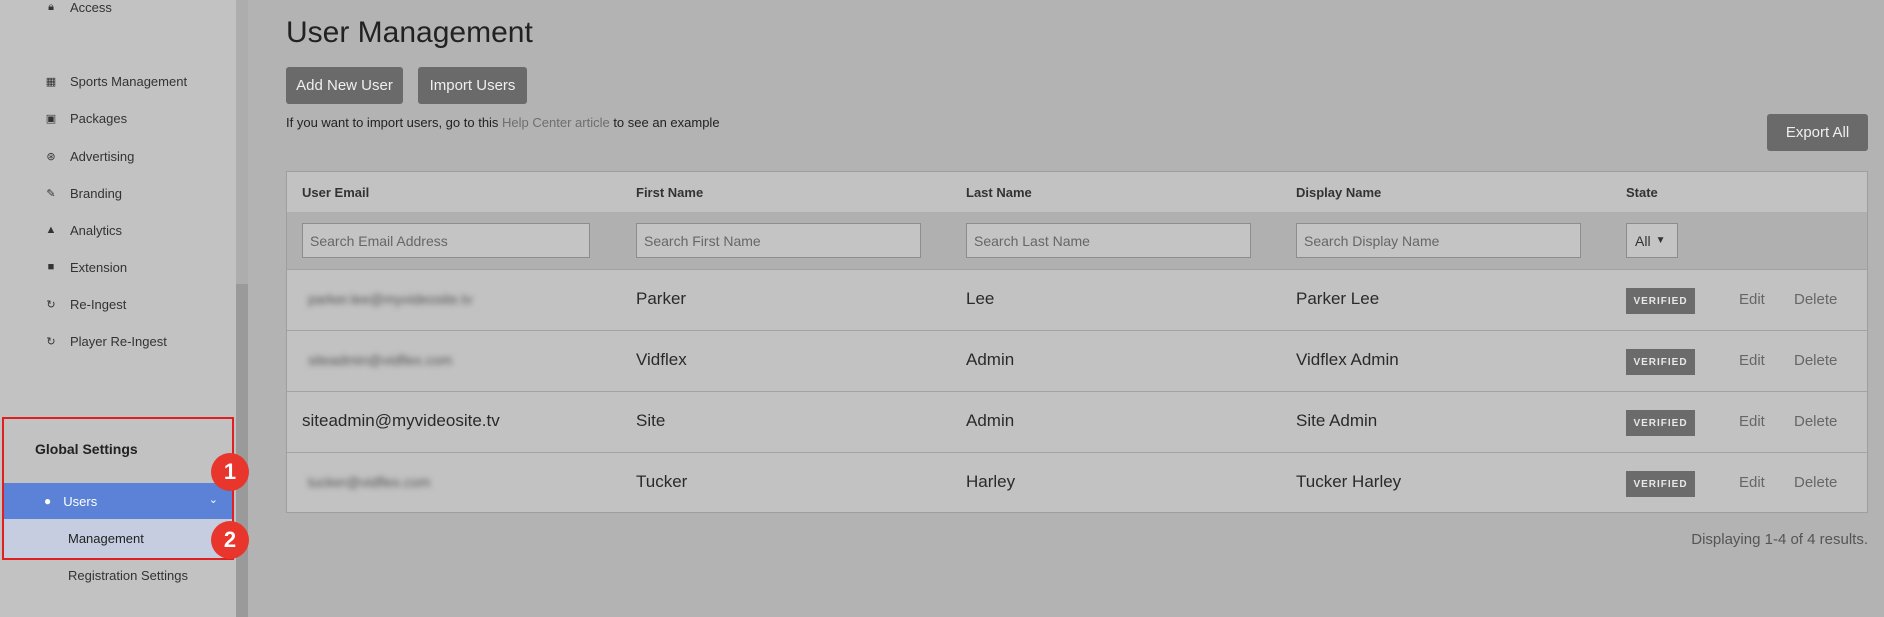 The image size is (1884, 617). I want to click on sidebar-item-player-re-ingest: ↻ Player Re-Ingest, so click(118, 341).